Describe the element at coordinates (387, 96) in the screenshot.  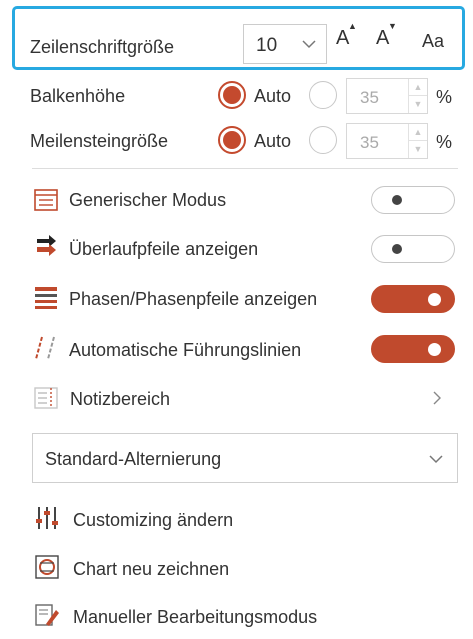
I see `bar-height-stepper: 35 ▲ ▼` at that location.